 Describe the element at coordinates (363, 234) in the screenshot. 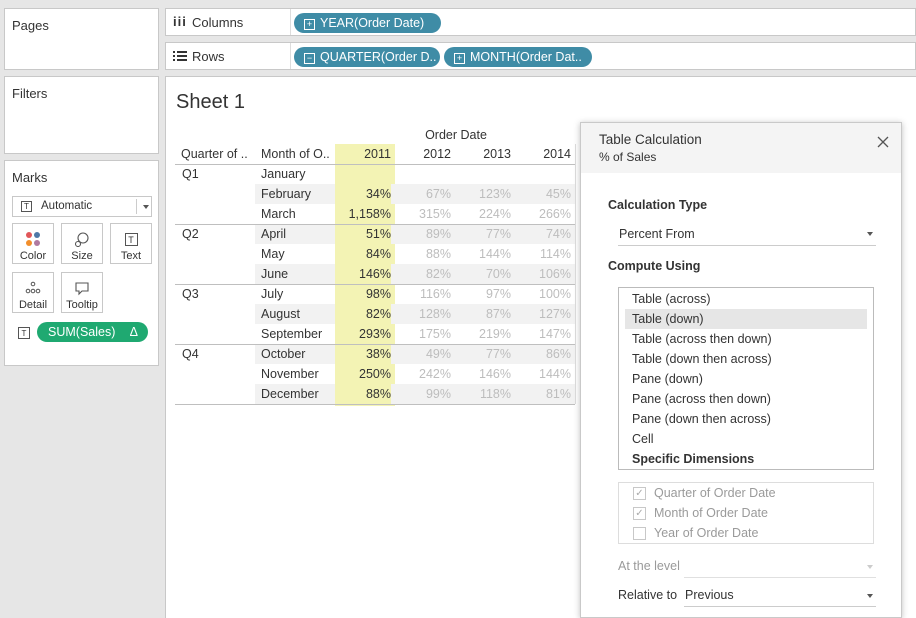

I see `value-cell: 51%` at that location.